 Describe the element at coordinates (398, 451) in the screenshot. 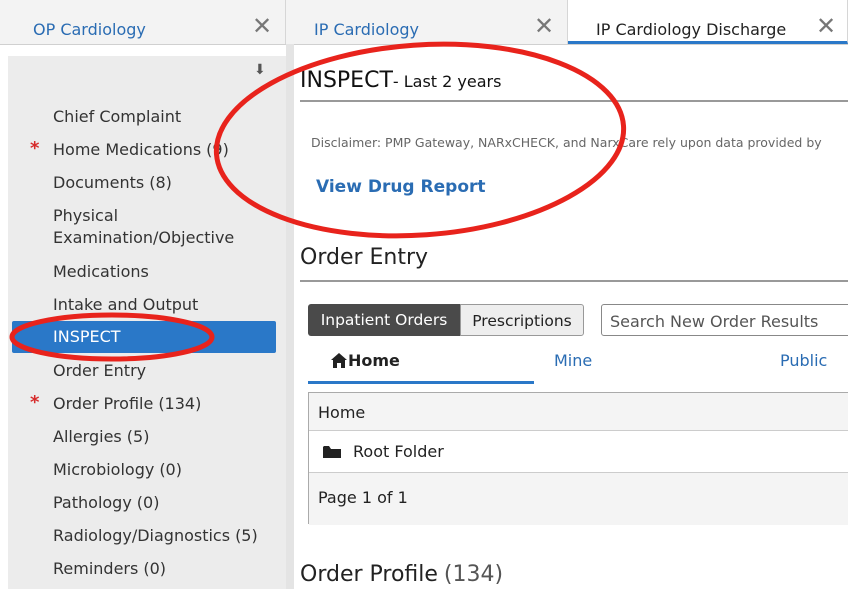

I see `folder-label: Root Folder` at that location.